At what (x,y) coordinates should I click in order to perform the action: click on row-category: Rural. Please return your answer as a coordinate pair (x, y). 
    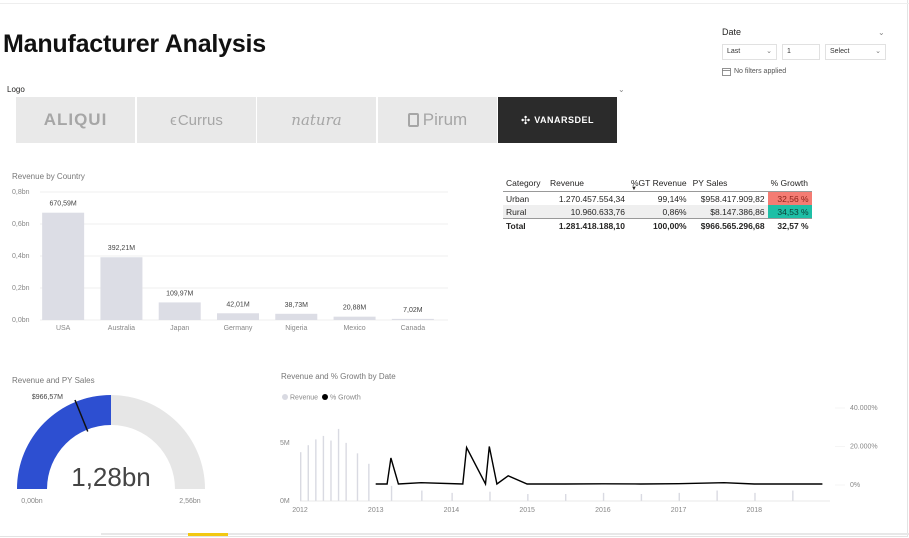
    Looking at the image, I should click on (525, 212).